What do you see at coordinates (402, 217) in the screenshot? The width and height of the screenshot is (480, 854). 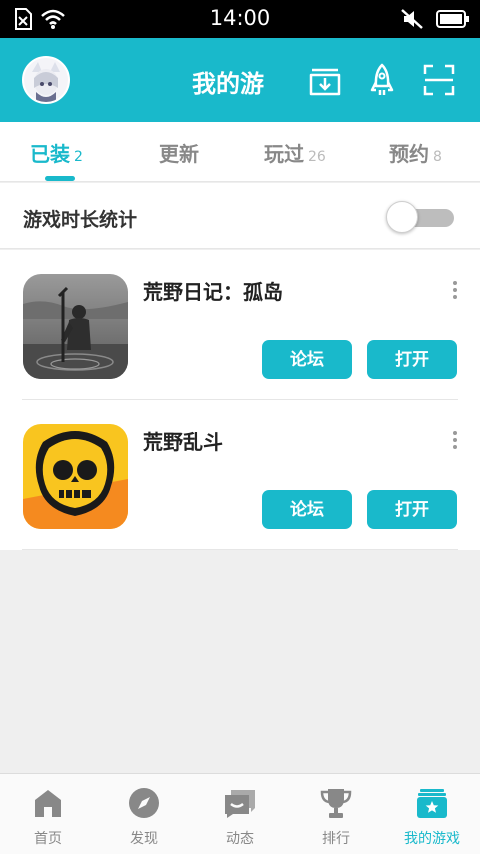 I see `toggle-knob` at bounding box center [402, 217].